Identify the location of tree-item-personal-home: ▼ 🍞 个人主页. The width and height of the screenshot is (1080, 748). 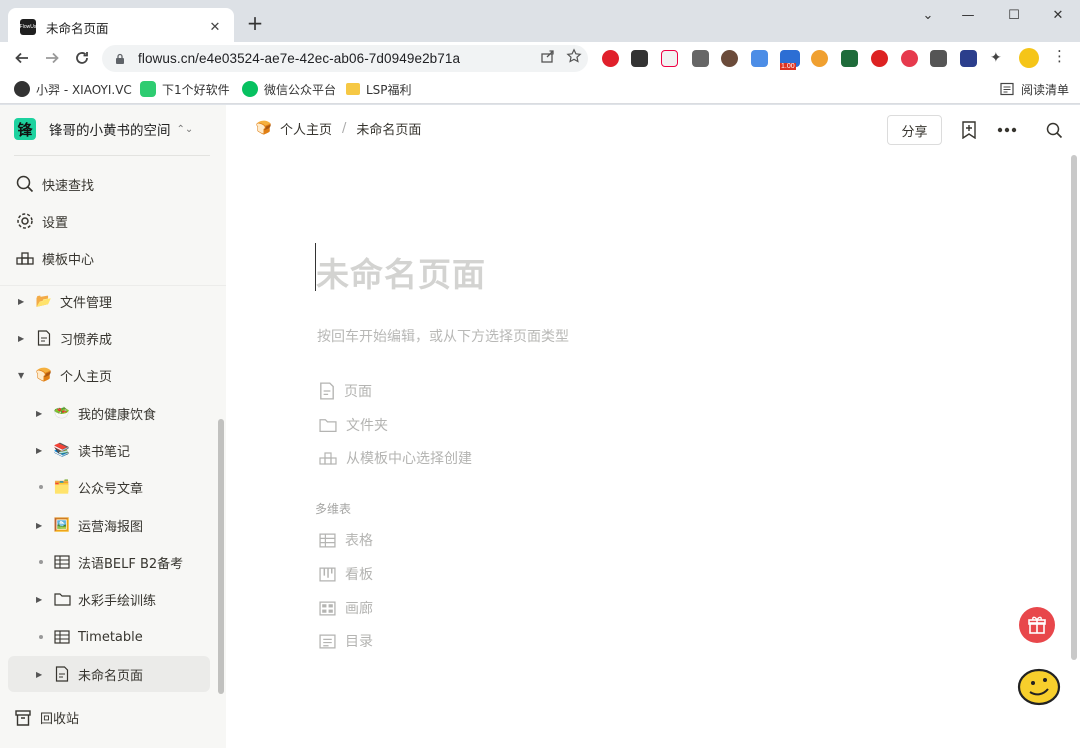
(65, 375).